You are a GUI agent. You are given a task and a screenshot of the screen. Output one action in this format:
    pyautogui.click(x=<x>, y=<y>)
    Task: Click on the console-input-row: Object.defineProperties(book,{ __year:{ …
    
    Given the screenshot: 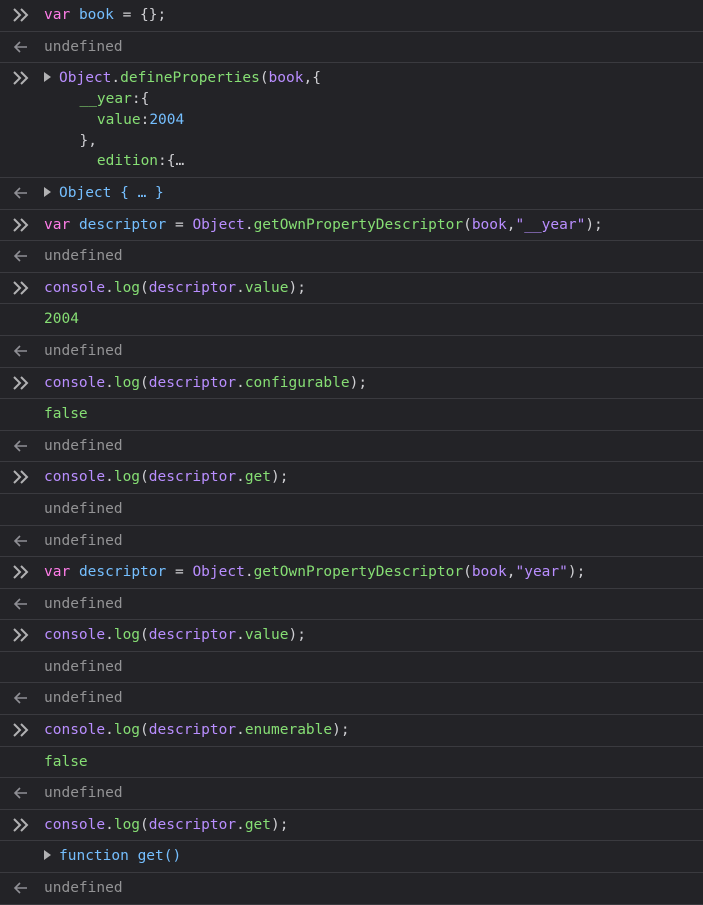 What is the action you would take?
    pyautogui.click(x=351, y=120)
    